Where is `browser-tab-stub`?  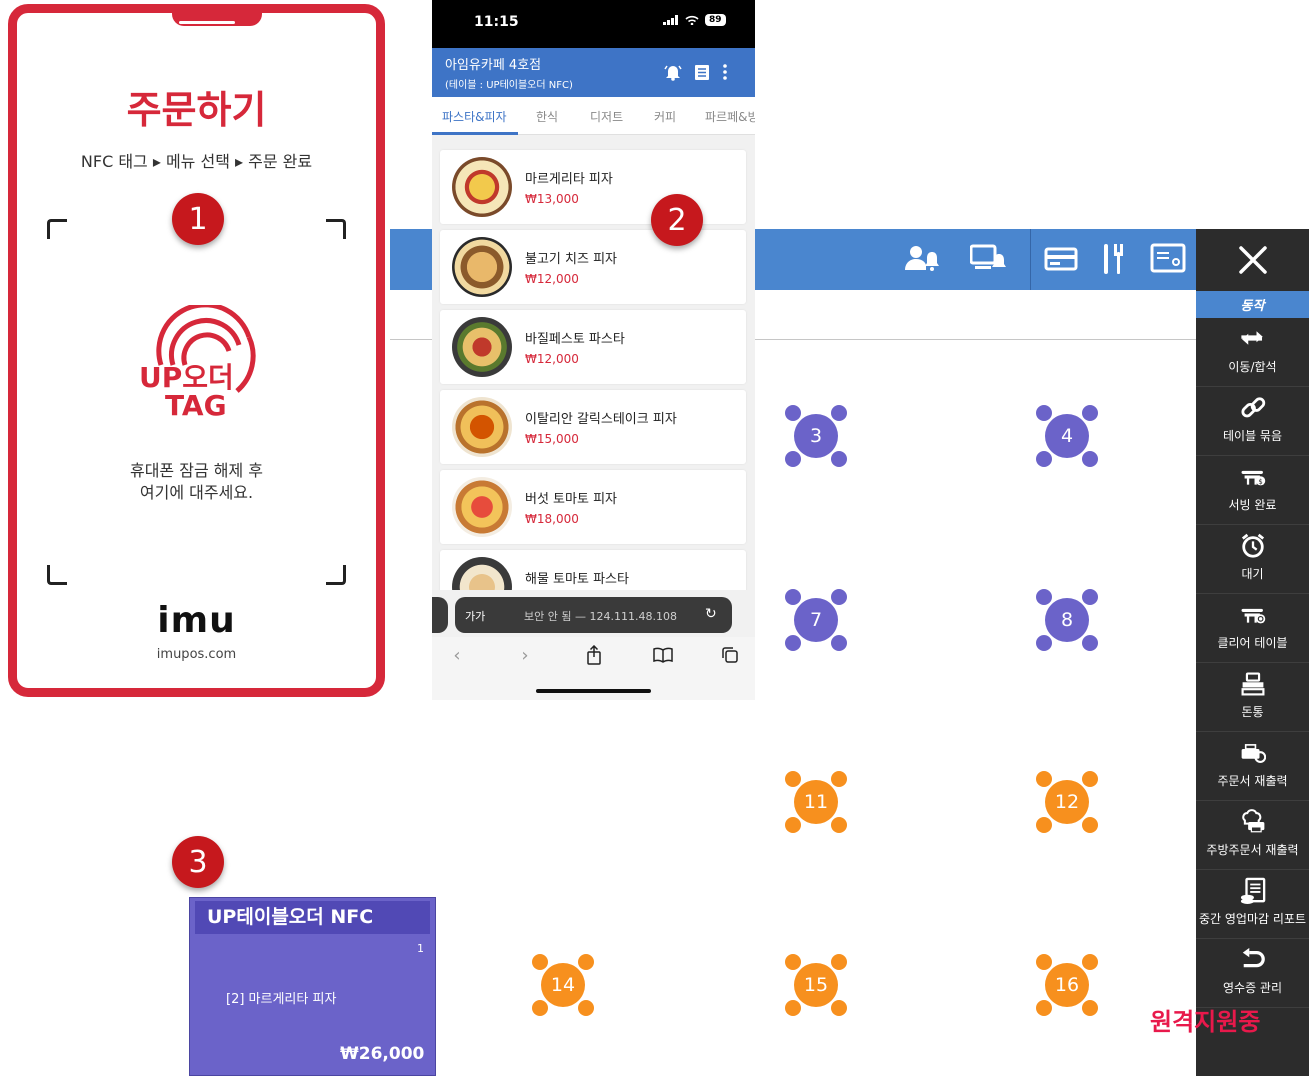 browser-tab-stub is located at coordinates (440, 615).